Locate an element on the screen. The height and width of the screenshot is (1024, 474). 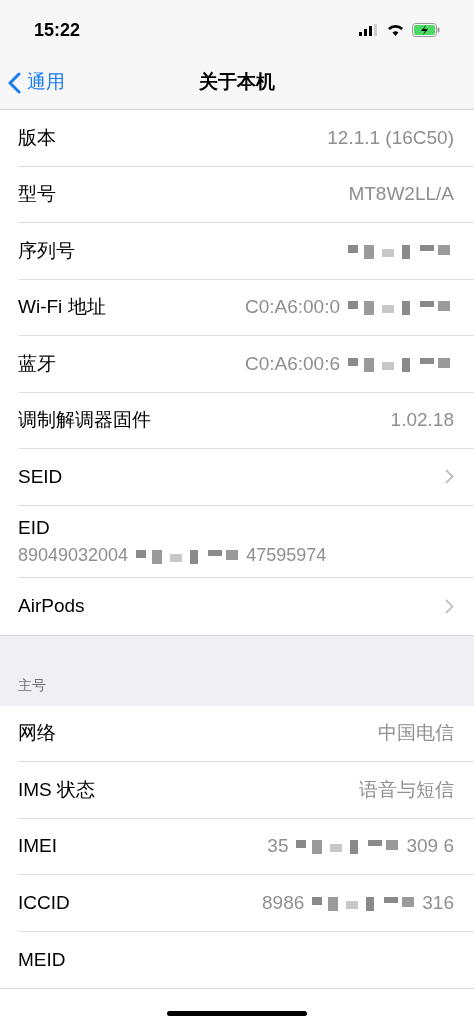
row-label: MEID is located at coordinates (42, 959).